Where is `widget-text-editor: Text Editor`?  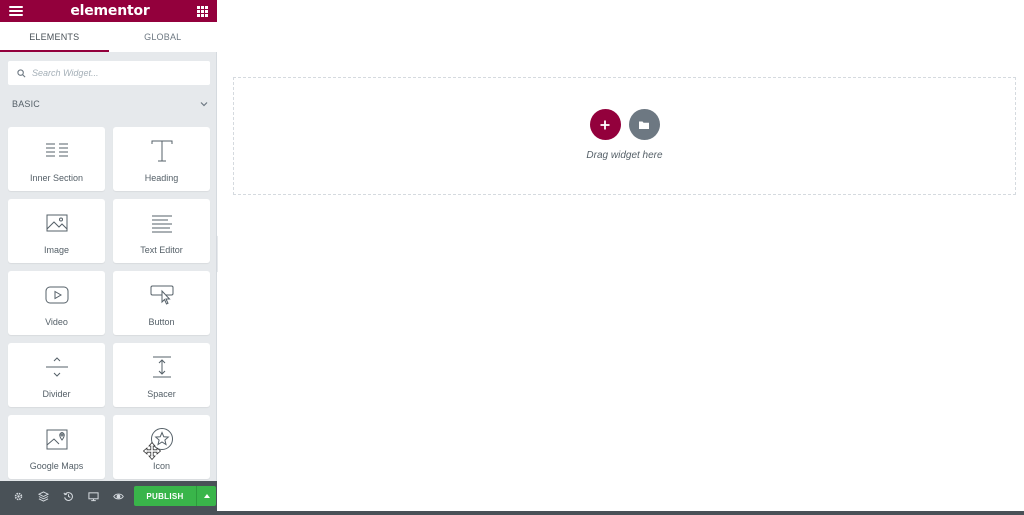
widget-text-editor: Text Editor is located at coordinates (161, 231).